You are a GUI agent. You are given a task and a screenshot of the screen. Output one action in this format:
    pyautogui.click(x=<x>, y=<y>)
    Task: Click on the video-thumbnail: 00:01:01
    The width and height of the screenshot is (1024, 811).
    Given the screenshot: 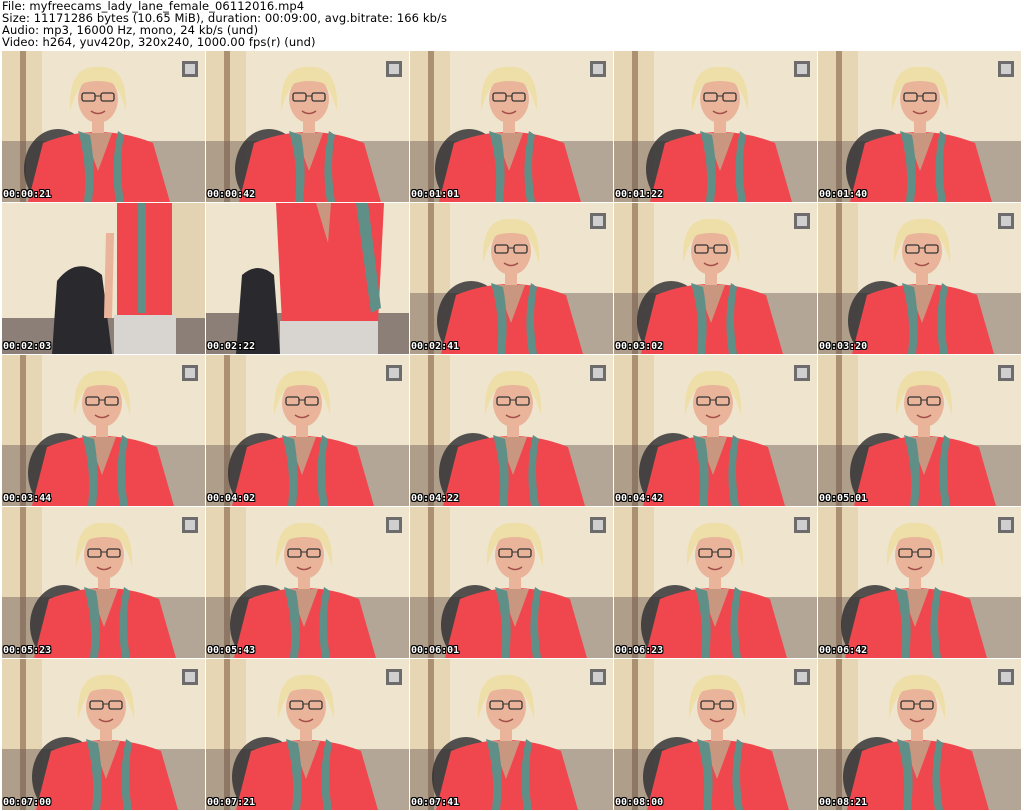 What is the action you would take?
    pyautogui.click(x=511, y=126)
    